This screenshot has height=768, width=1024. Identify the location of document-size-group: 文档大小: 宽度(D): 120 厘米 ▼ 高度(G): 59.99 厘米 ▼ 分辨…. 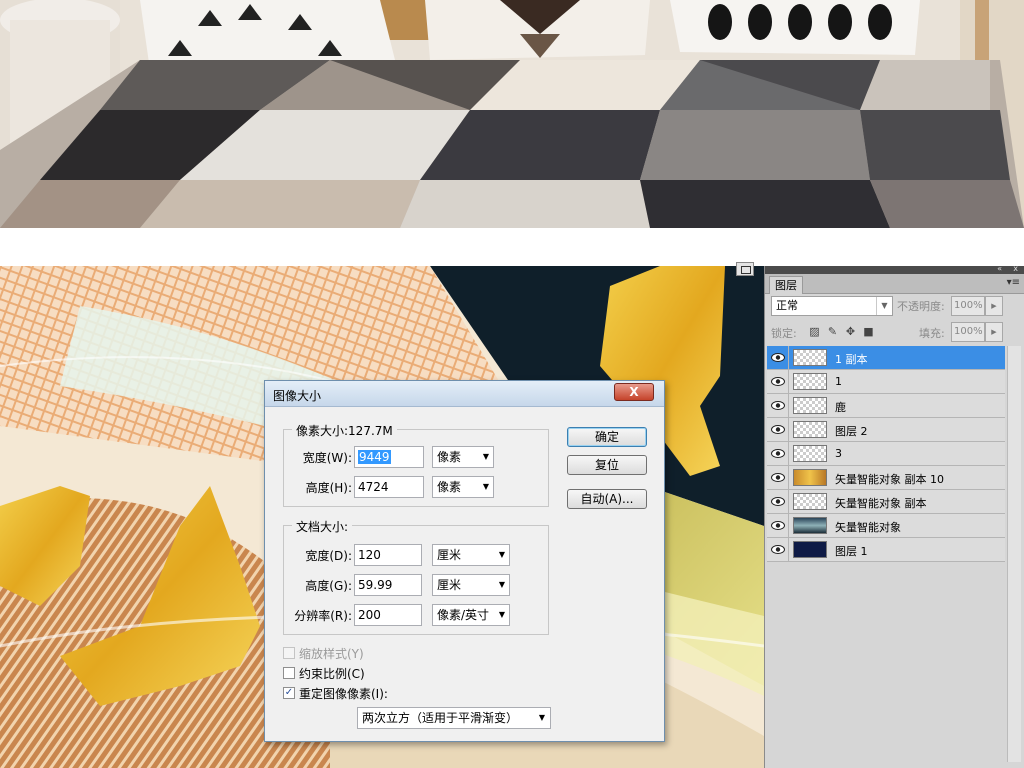
(416, 576).